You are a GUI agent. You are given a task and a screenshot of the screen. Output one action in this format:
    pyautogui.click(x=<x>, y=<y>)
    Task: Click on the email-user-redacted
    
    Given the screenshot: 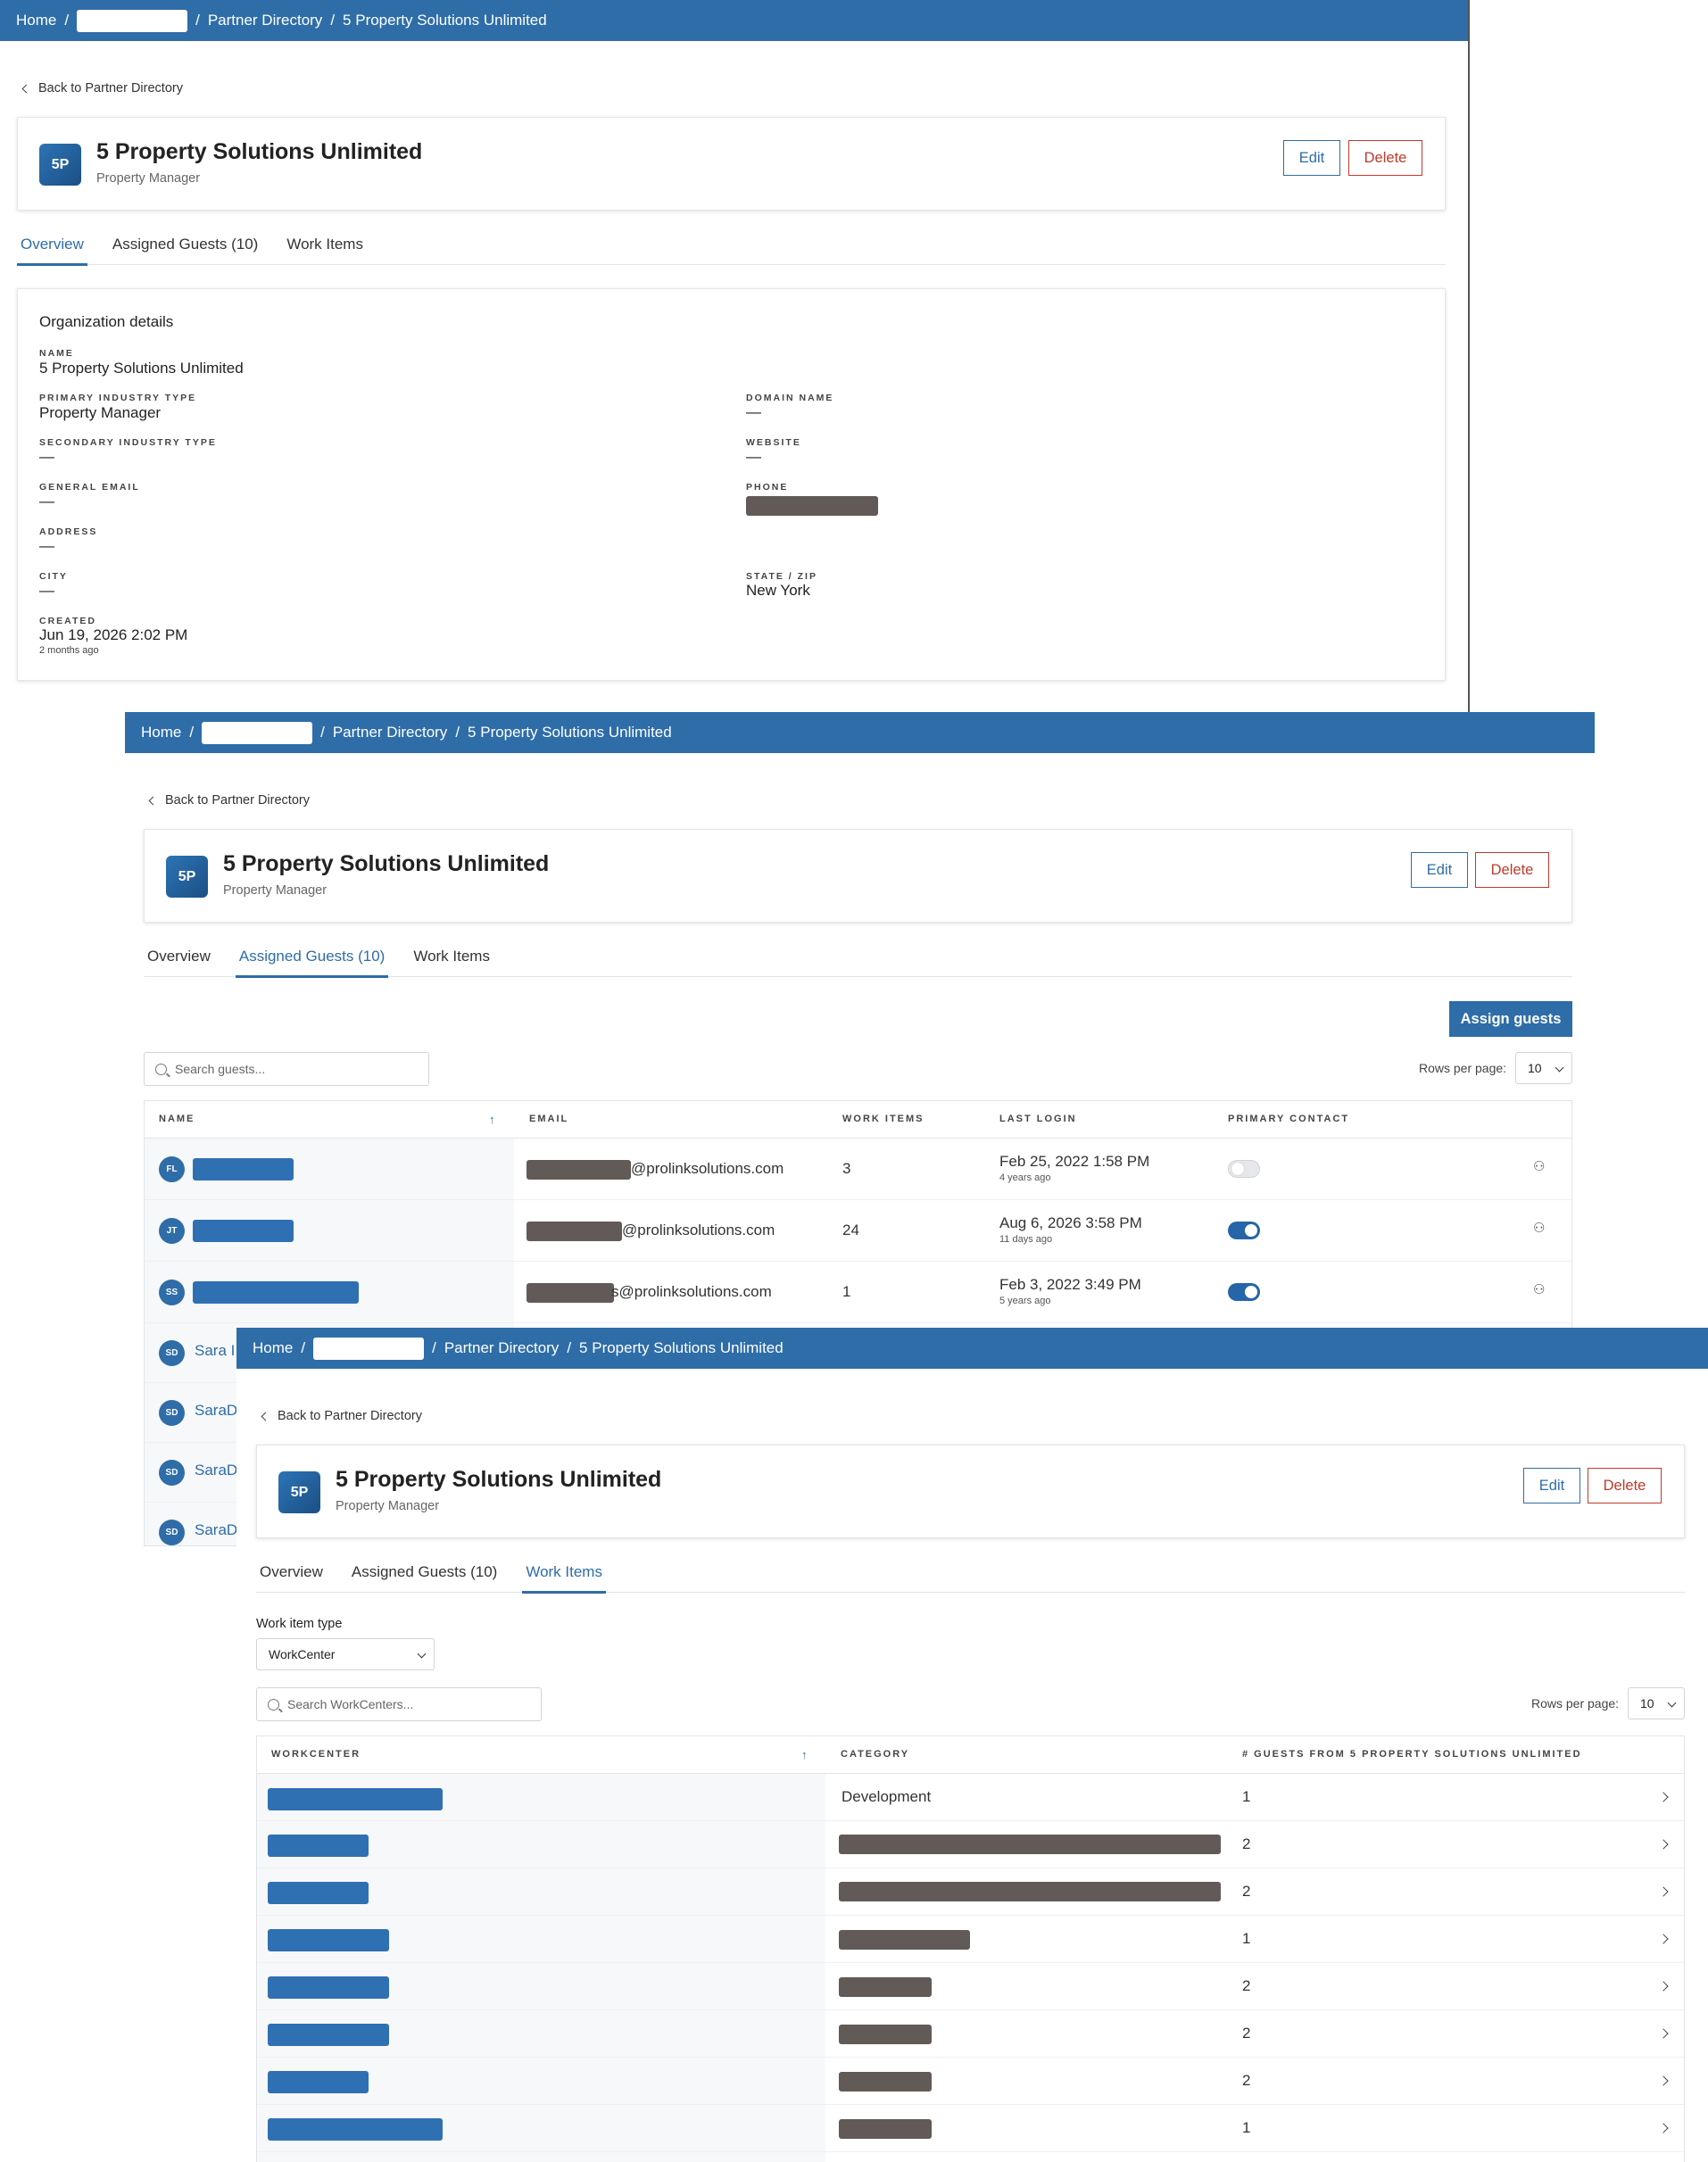 What is the action you would take?
    pyautogui.click(x=578, y=1170)
    